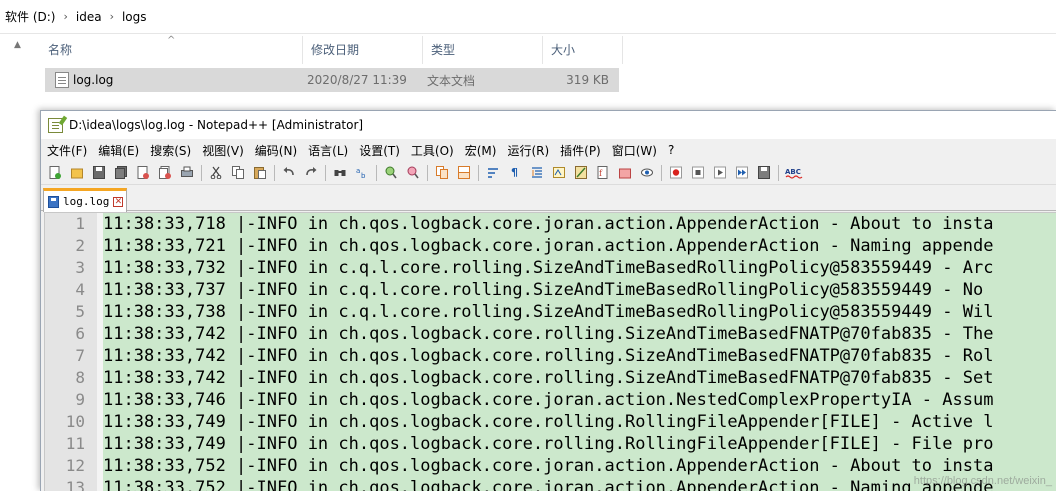  Describe the element at coordinates (71, 224) in the screenshot. I see `line-number: 1` at that location.